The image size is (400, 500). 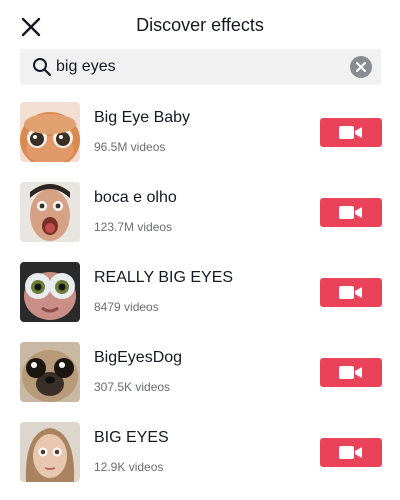 What do you see at coordinates (133, 227) in the screenshot?
I see `effect-video-count: 123.7M videos` at bounding box center [133, 227].